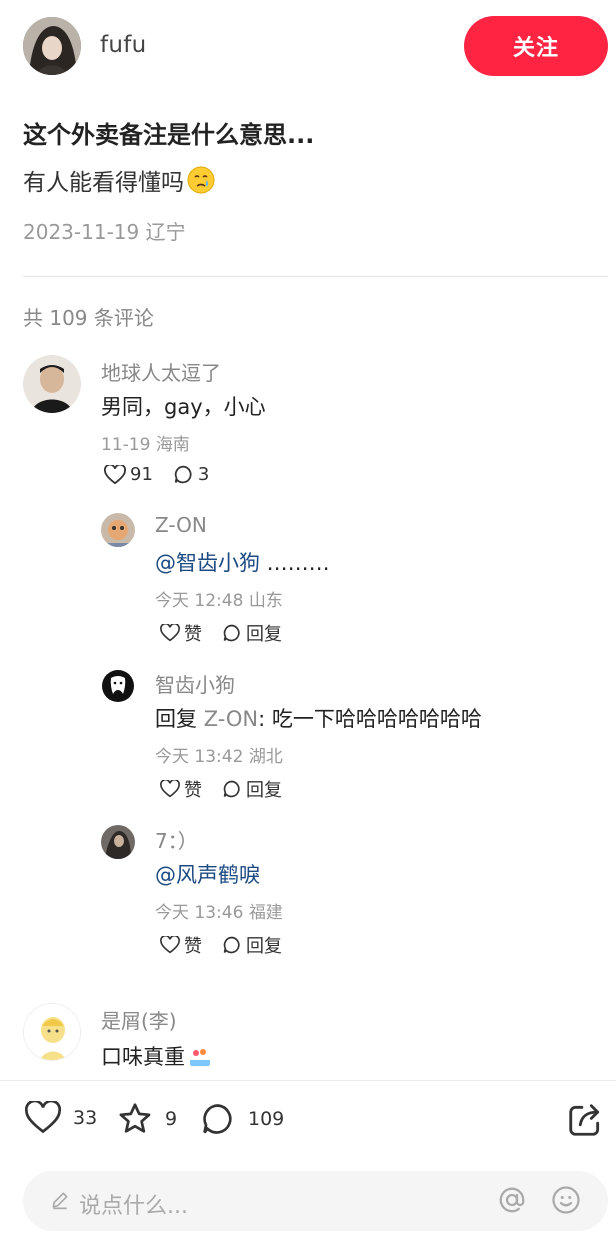 Image resolution: width=616 pixels, height=1248 pixels. What do you see at coordinates (143, 1057) in the screenshot?
I see `comment-body: 口味真重` at bounding box center [143, 1057].